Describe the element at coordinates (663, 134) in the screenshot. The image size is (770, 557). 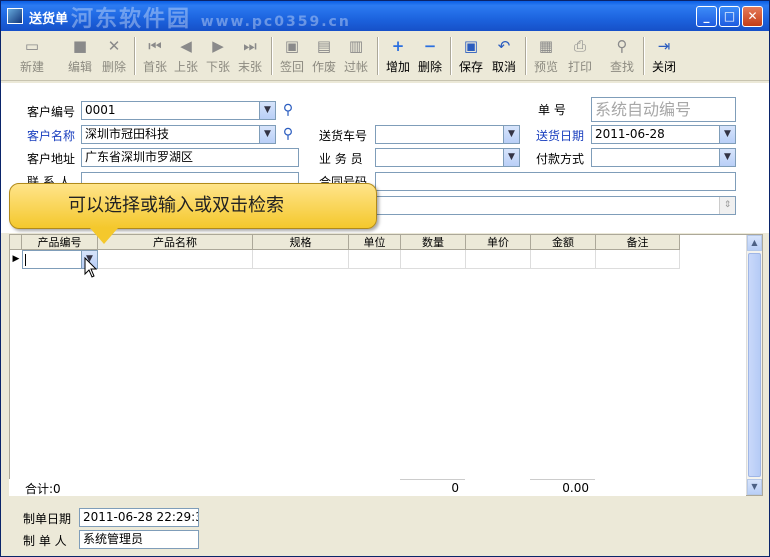
I see `delivery-date-field: 2011-06-28 ▼` at that location.